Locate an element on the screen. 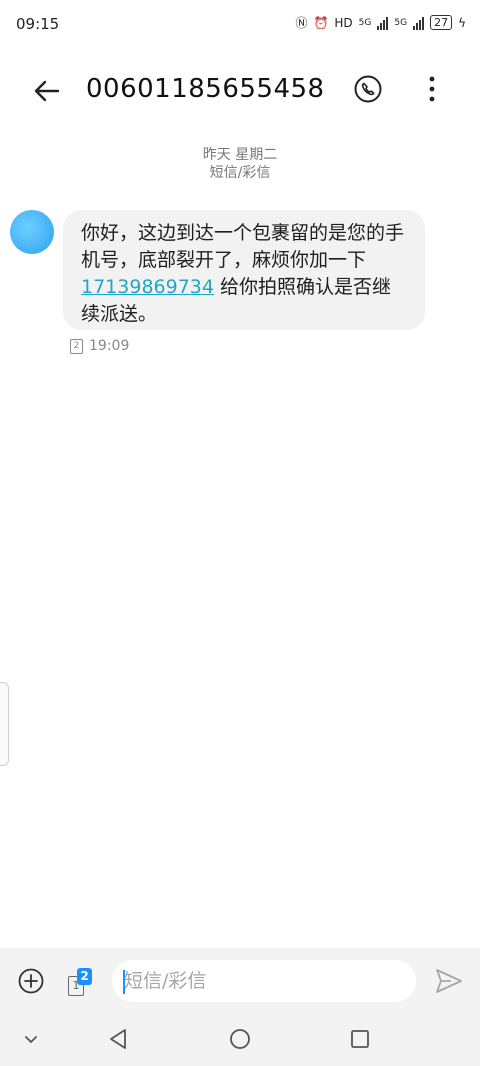  sim-badge: 2 is located at coordinates (84, 976).